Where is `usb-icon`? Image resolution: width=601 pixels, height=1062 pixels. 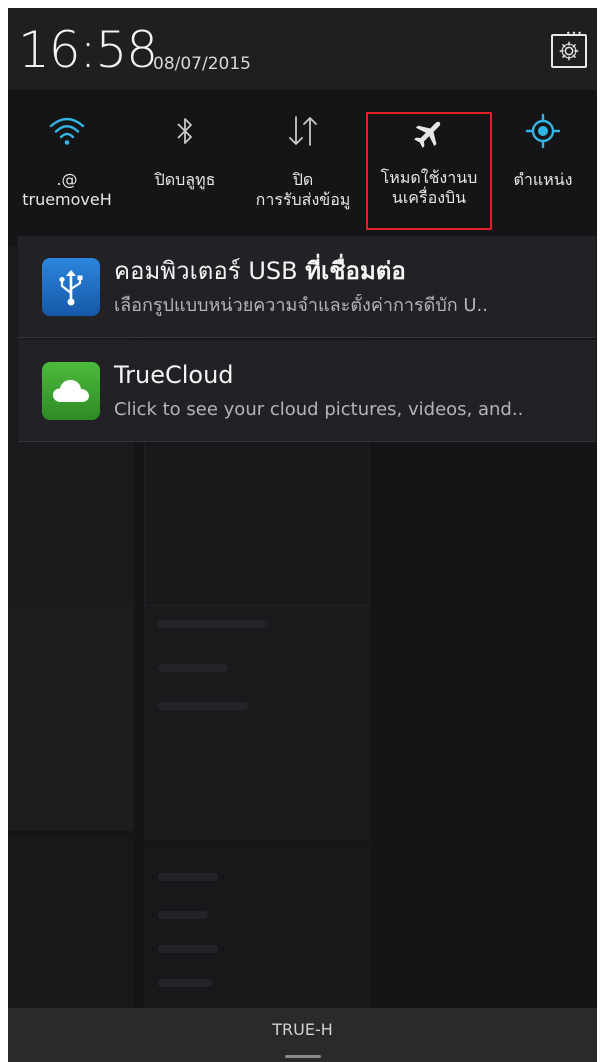 usb-icon is located at coordinates (71, 288).